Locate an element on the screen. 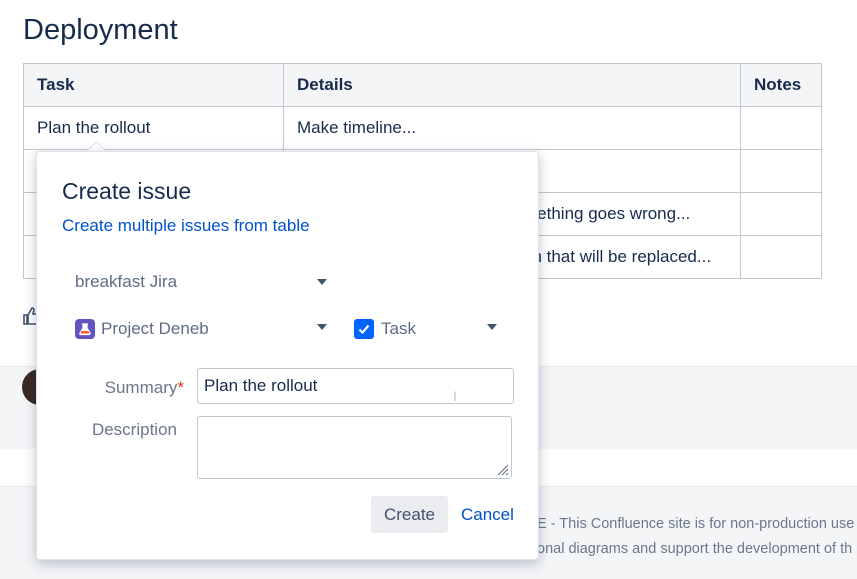 Image resolution: width=857 pixels, height=579 pixels. required-marker: * is located at coordinates (180, 387).